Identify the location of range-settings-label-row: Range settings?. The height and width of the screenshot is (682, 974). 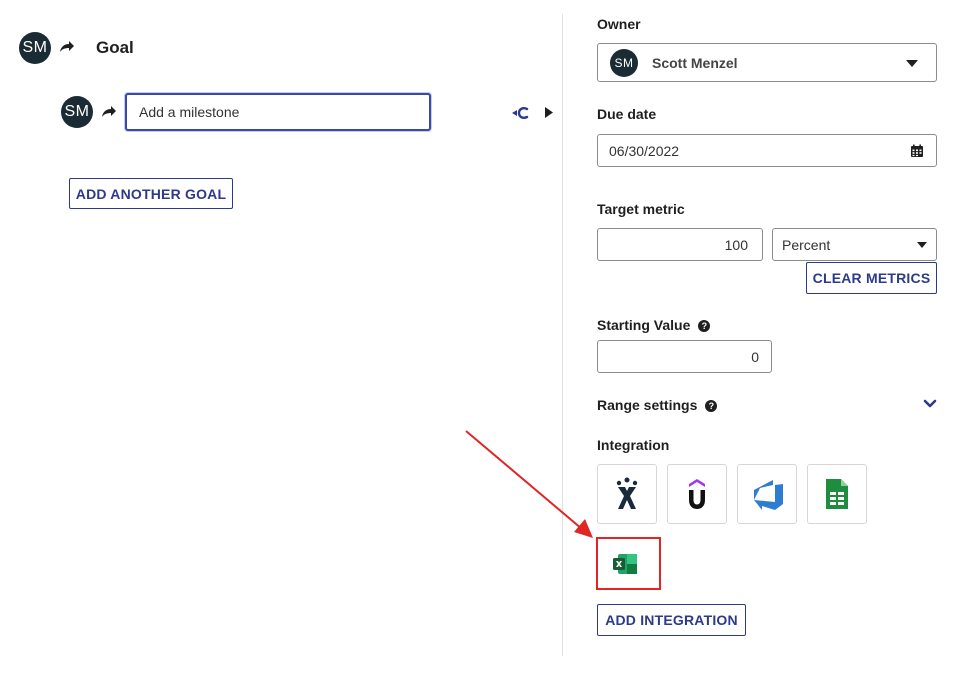
(657, 405).